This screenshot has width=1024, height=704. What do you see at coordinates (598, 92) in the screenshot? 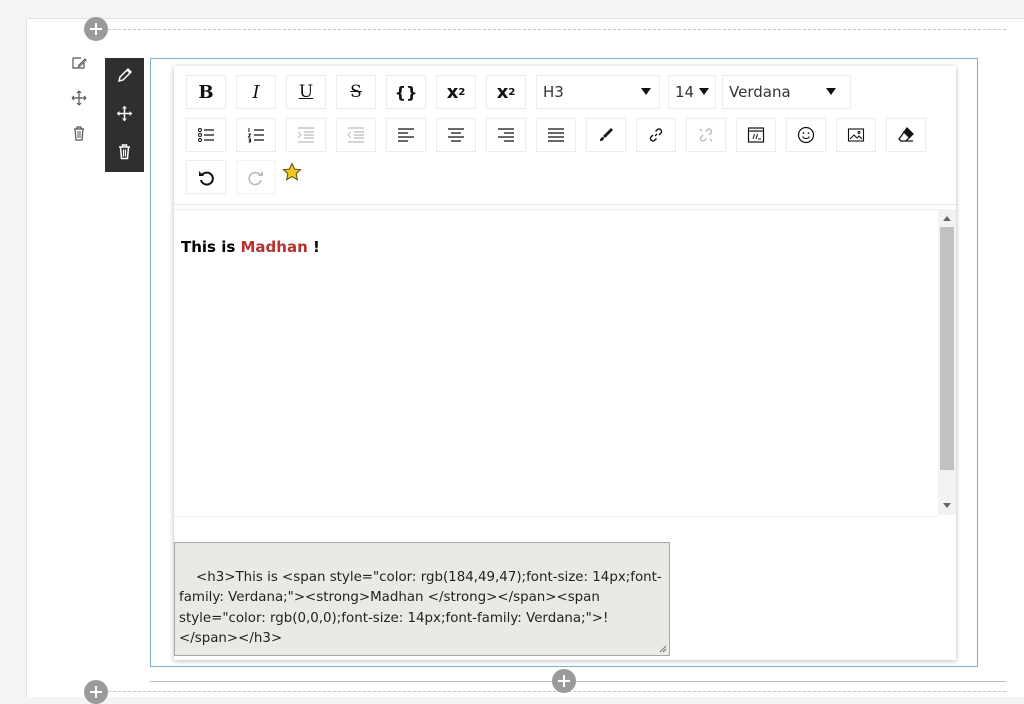
I see `heading-select: H3` at bounding box center [598, 92].